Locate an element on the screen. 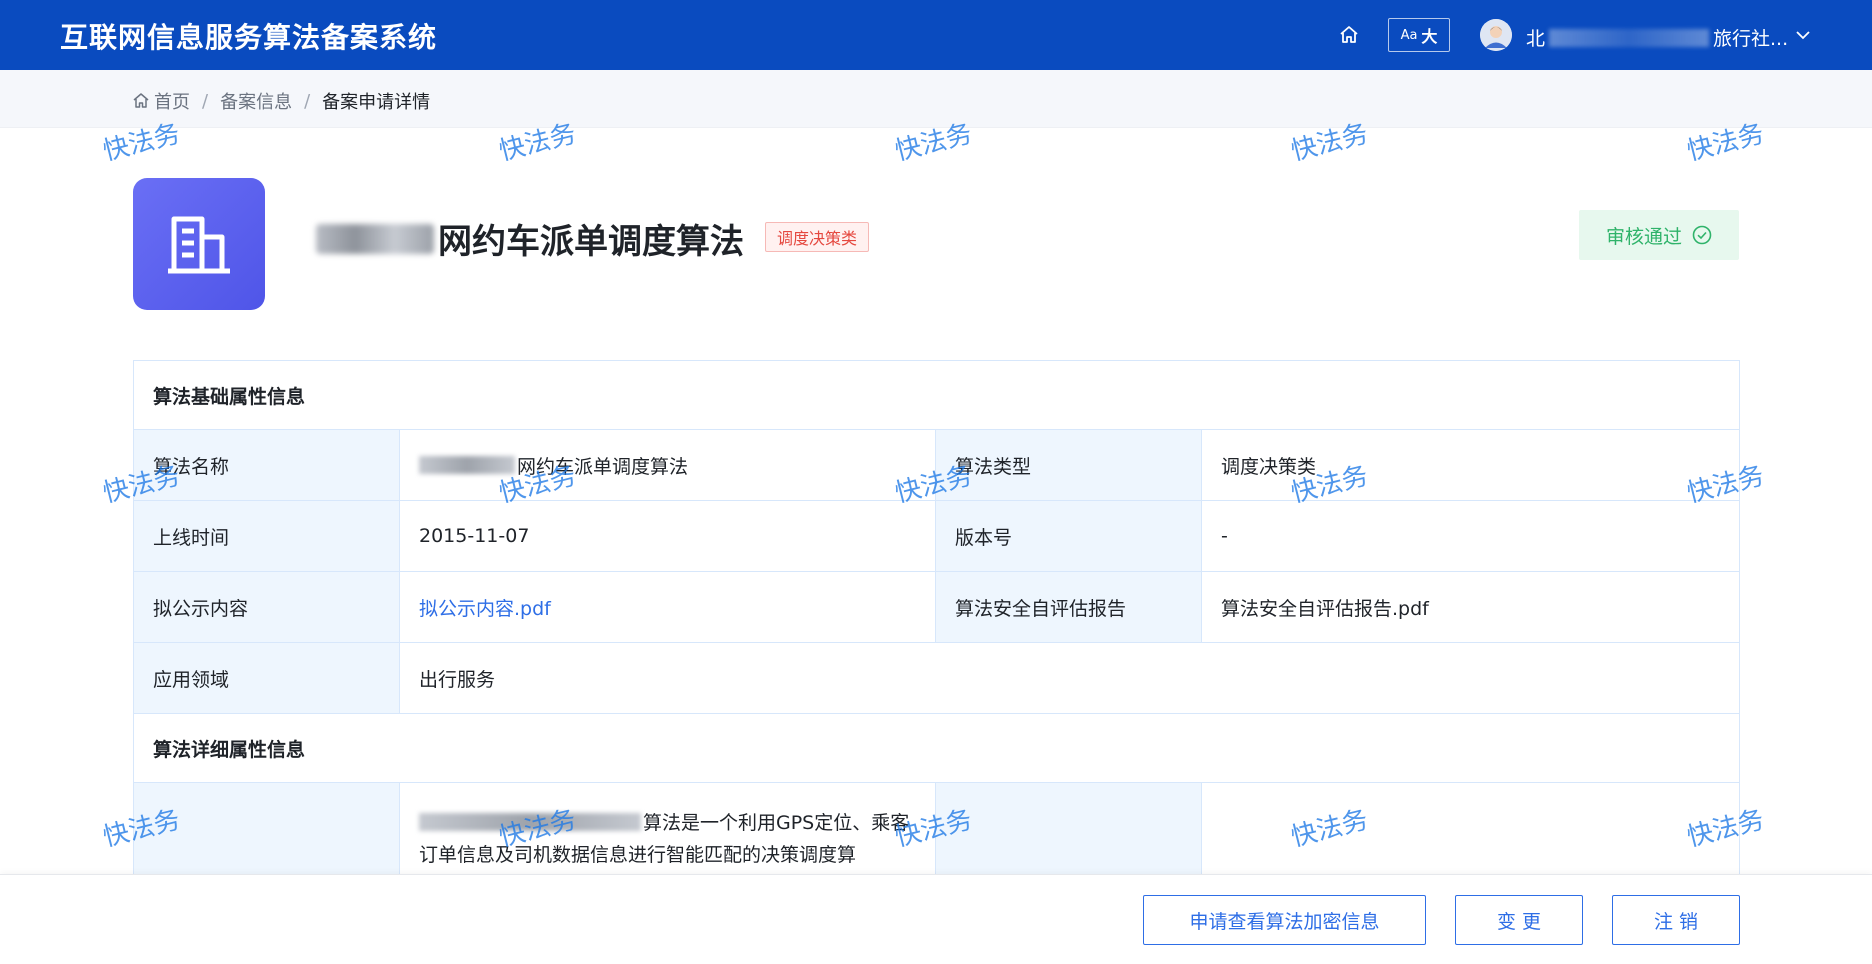 The image size is (1872, 964). status-label: 审核通过 is located at coordinates (1643, 236).